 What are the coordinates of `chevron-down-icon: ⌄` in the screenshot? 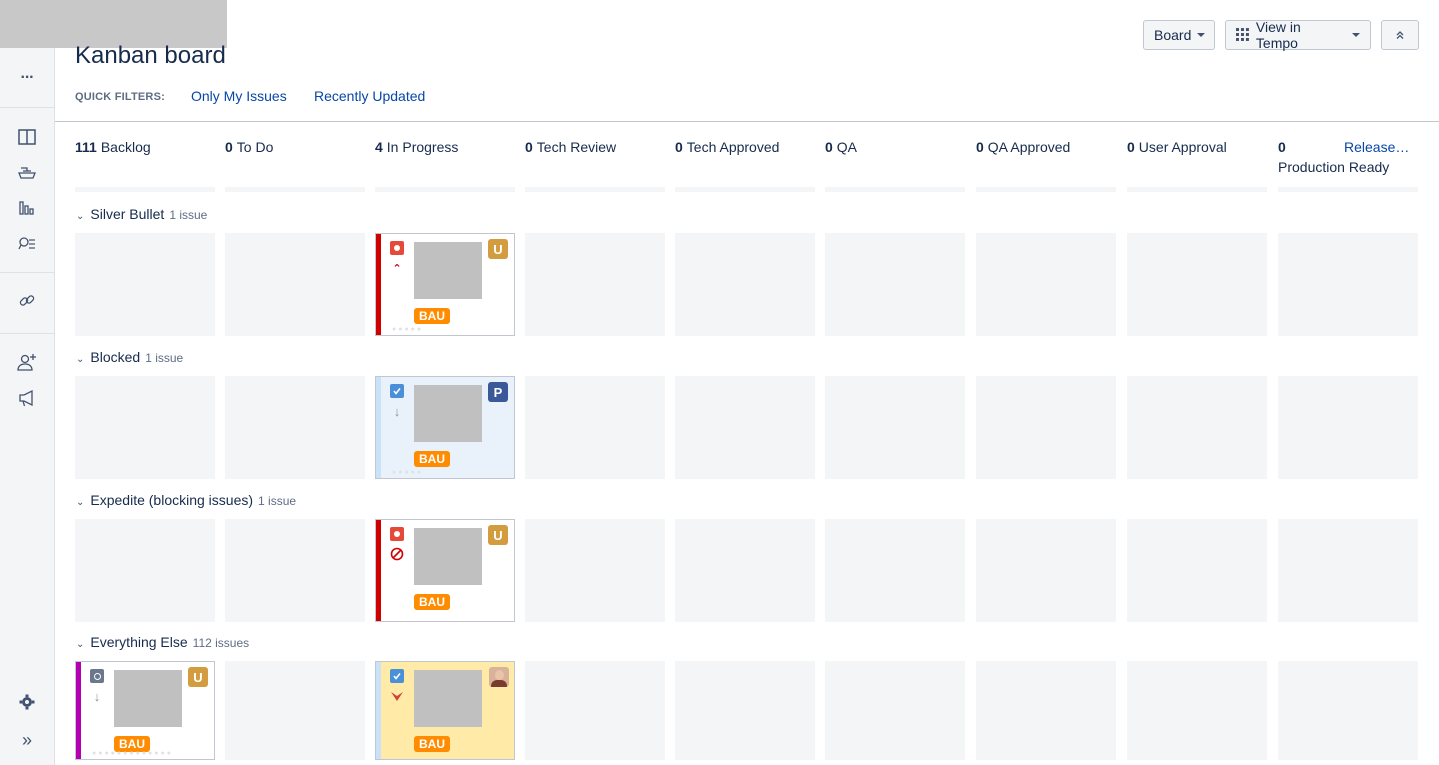 It's located at (80, 359).